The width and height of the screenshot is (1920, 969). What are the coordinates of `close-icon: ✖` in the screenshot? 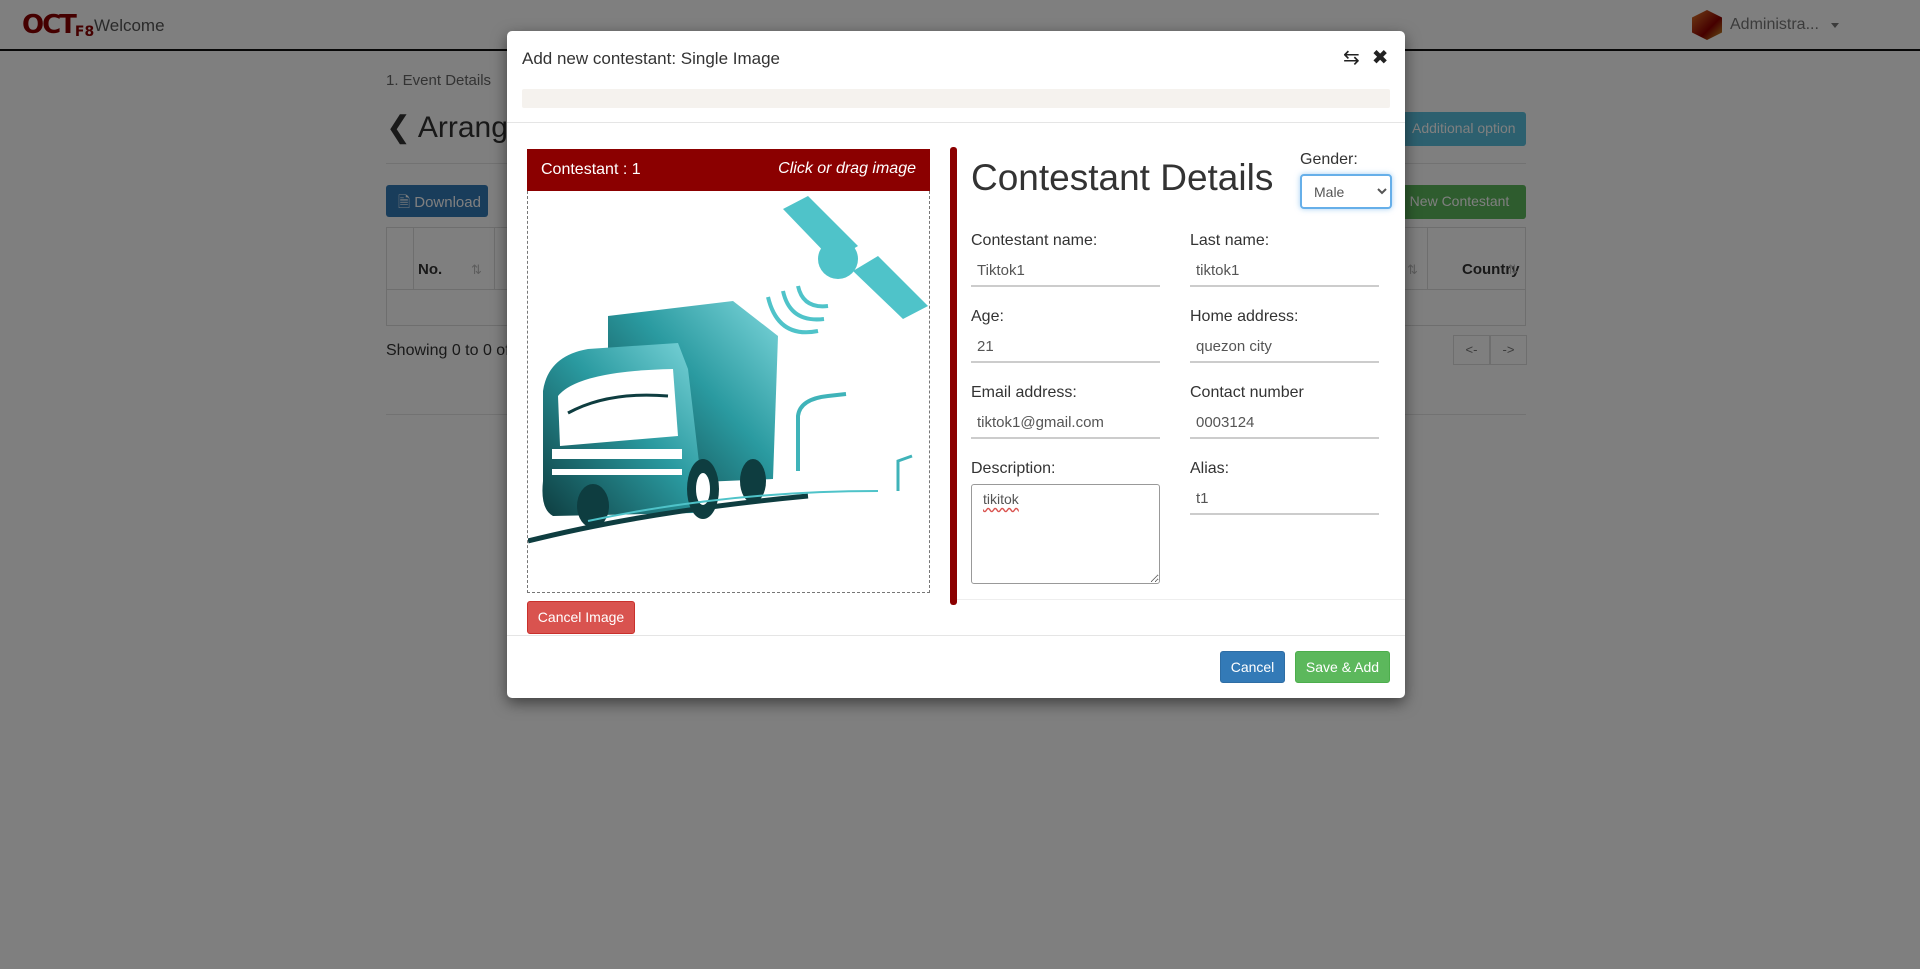 It's located at (1380, 57).